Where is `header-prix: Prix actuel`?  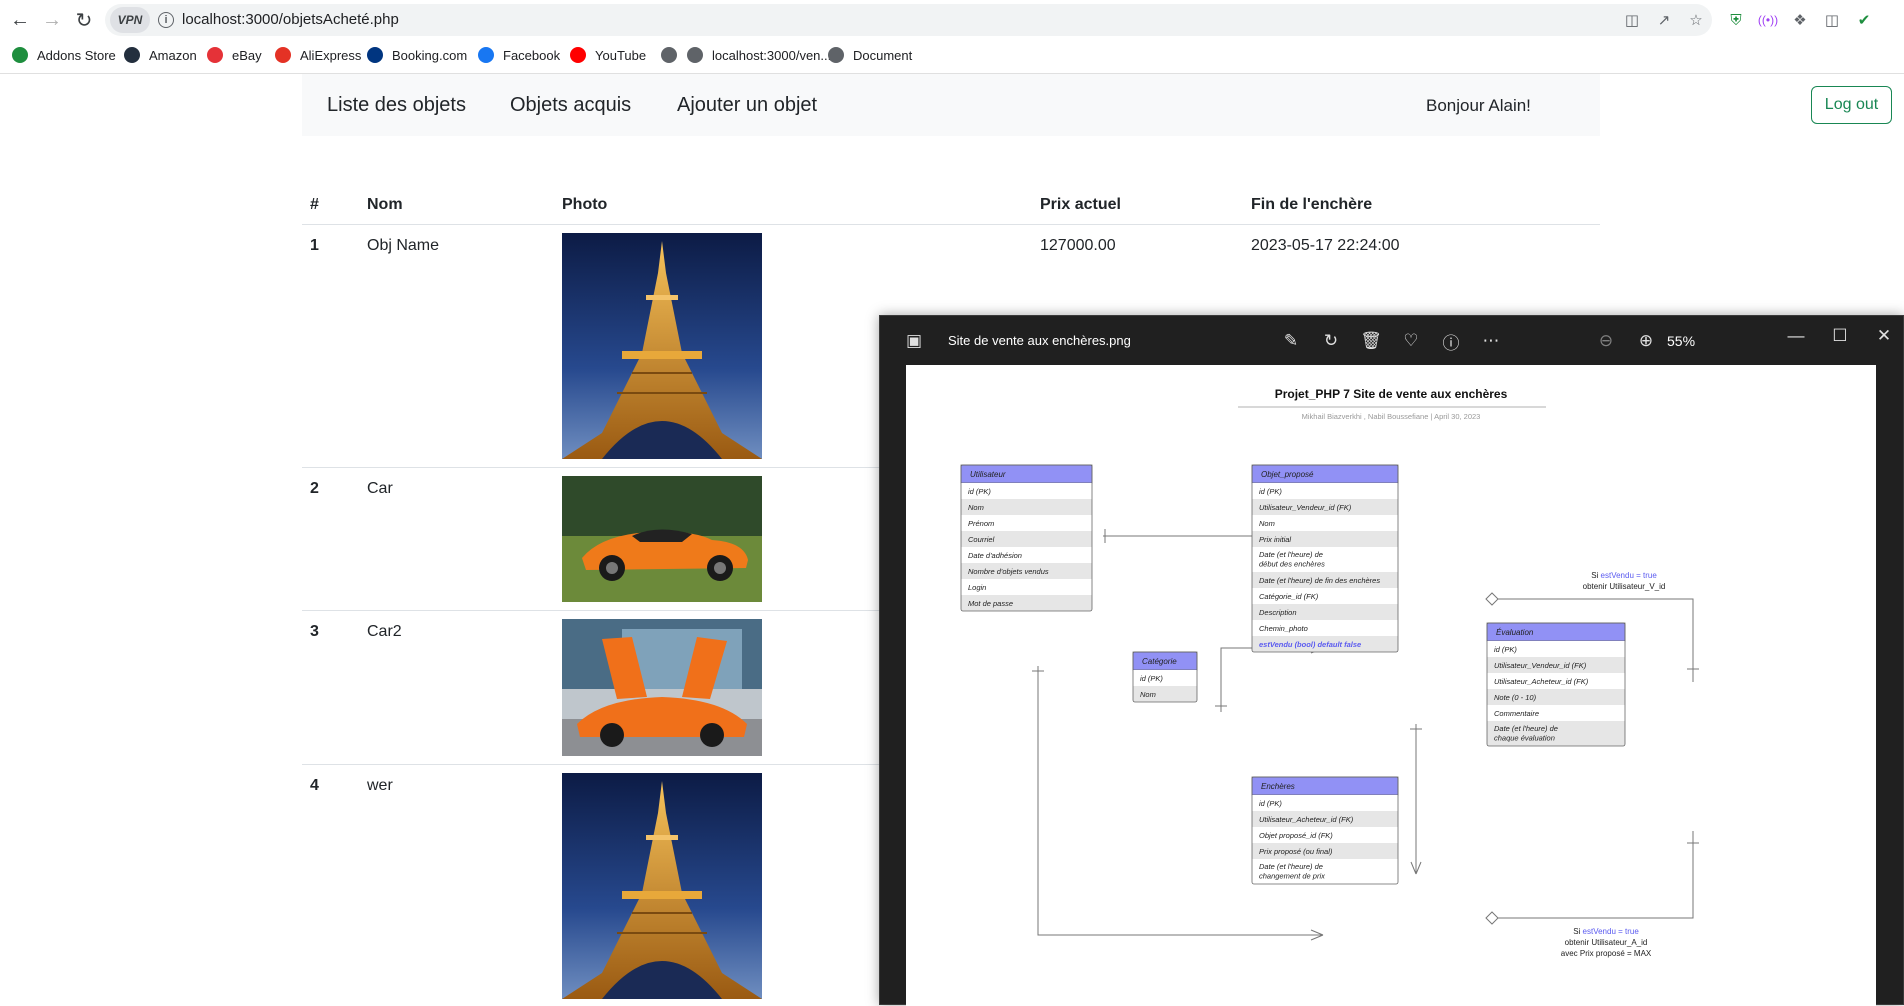
header-prix: Prix actuel is located at coordinates (1080, 204).